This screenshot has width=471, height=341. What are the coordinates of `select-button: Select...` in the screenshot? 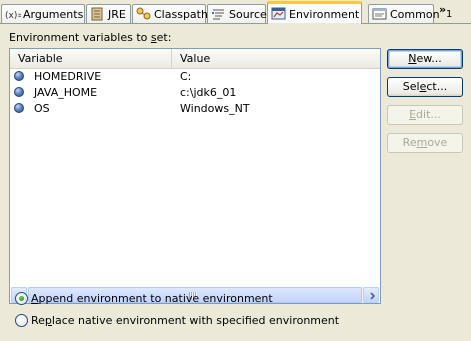 It's located at (425, 87).